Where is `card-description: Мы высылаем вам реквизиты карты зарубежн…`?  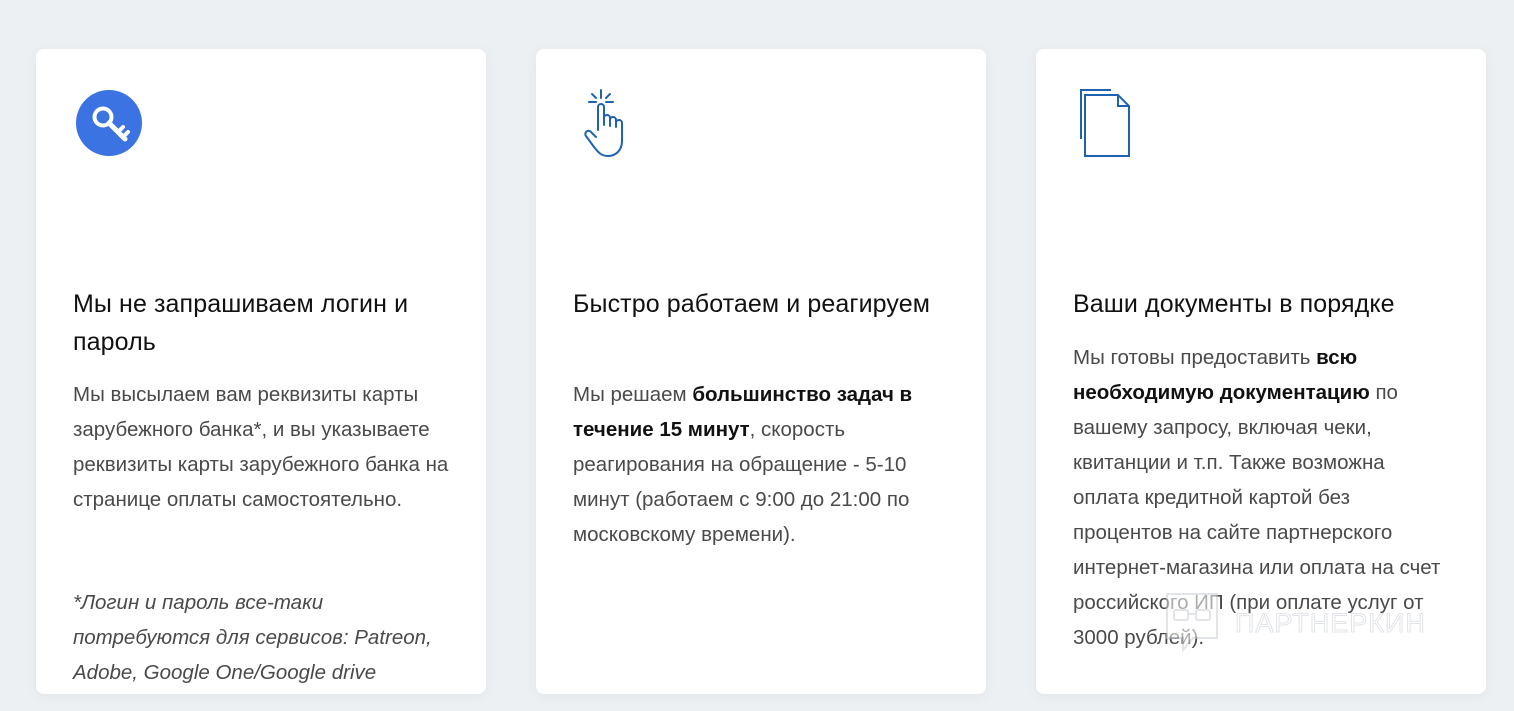
card-description: Мы высылаем вам реквизиты карты зарубежн… is located at coordinates (261, 447).